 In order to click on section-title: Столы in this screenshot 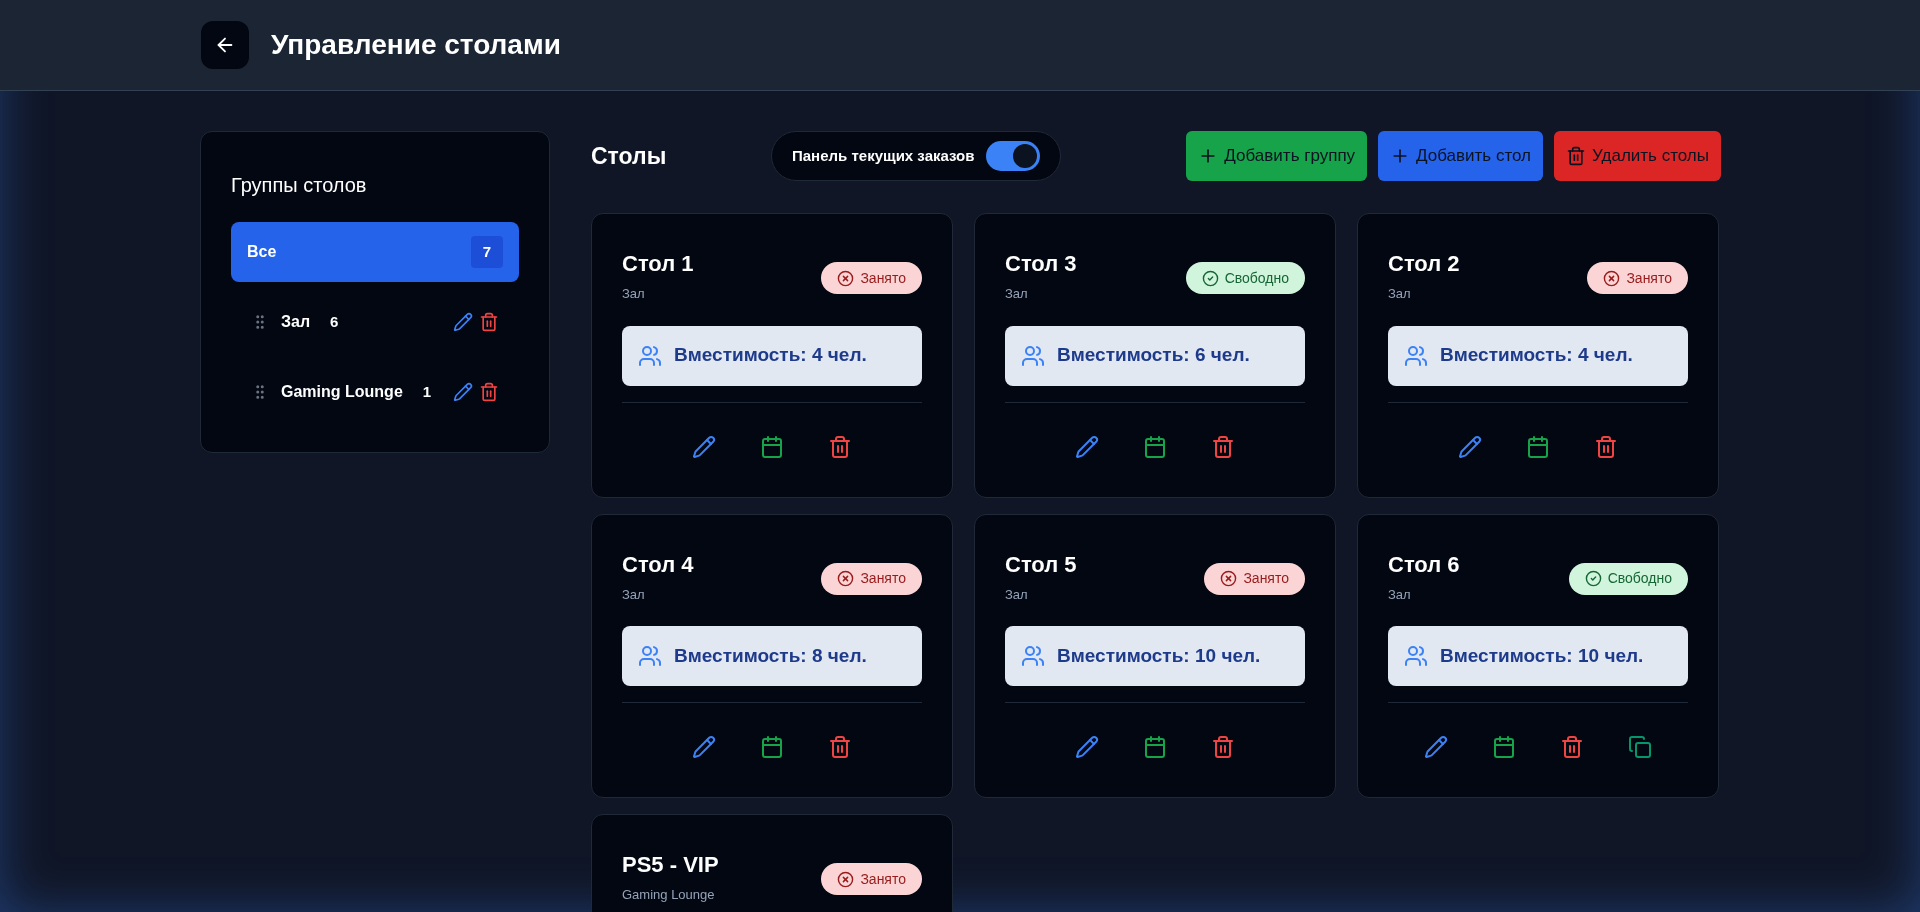, I will do `click(629, 156)`.